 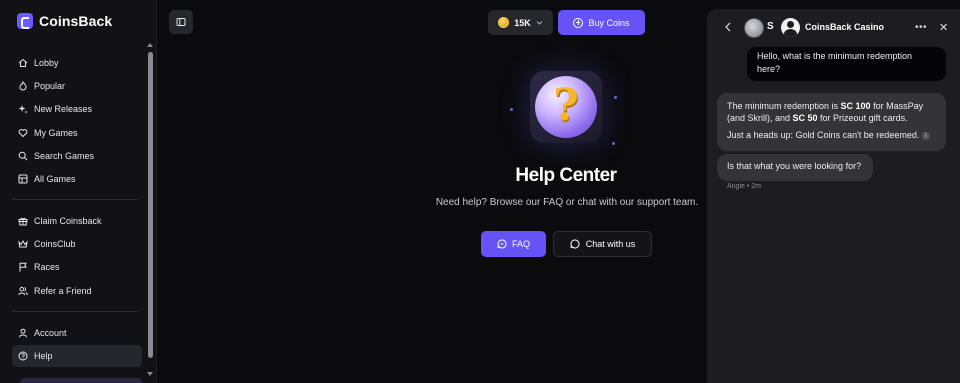 I want to click on sparkles-icon, so click(x=23, y=109).